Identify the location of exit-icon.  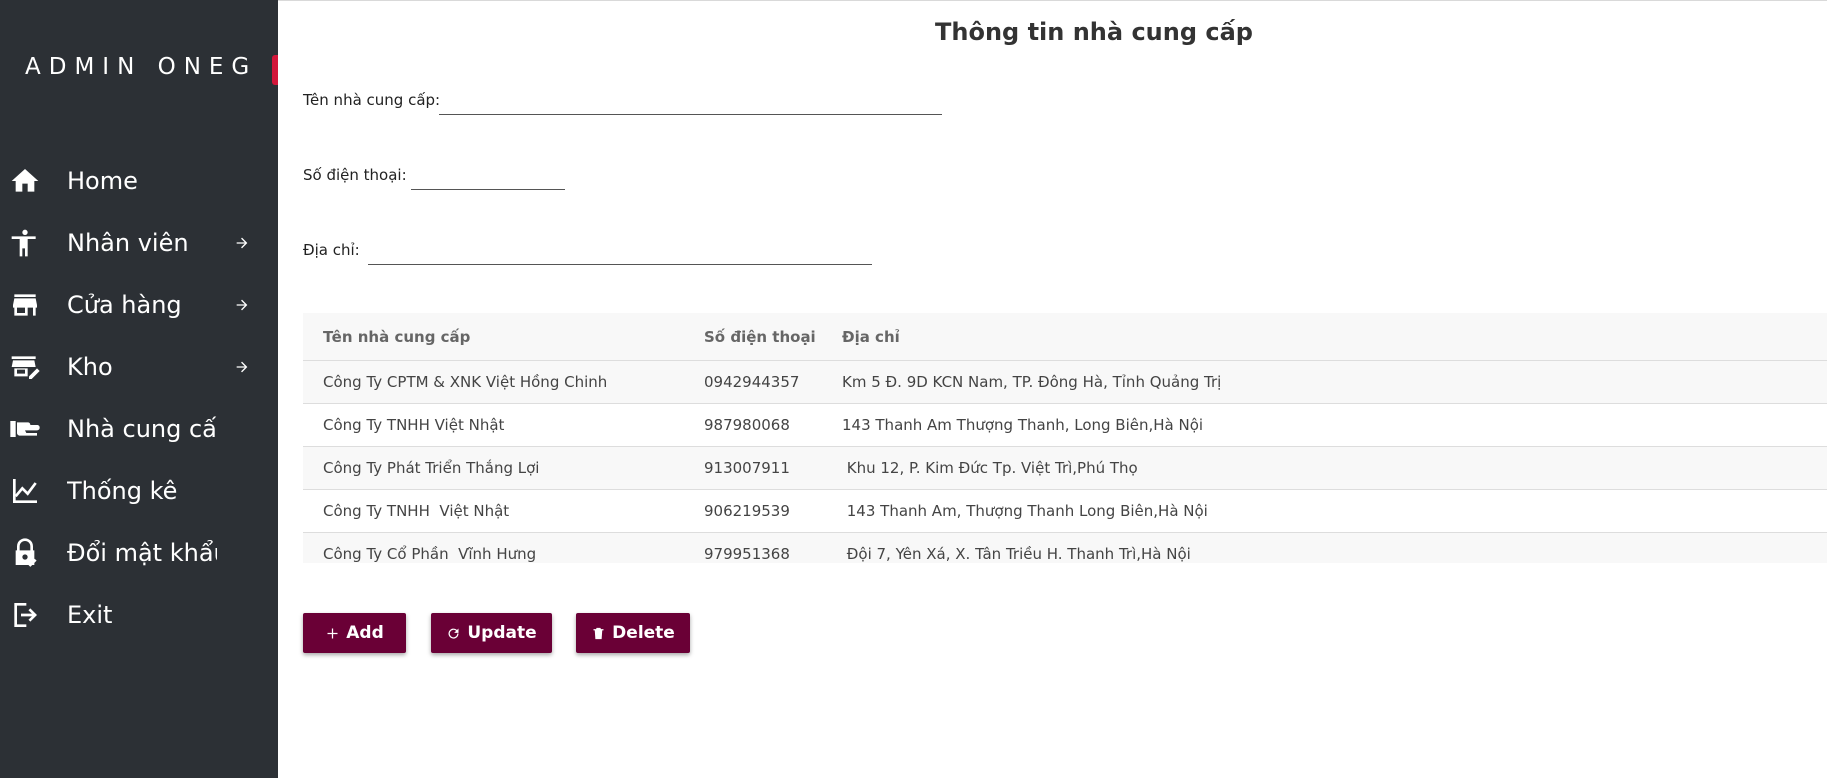
(25, 615).